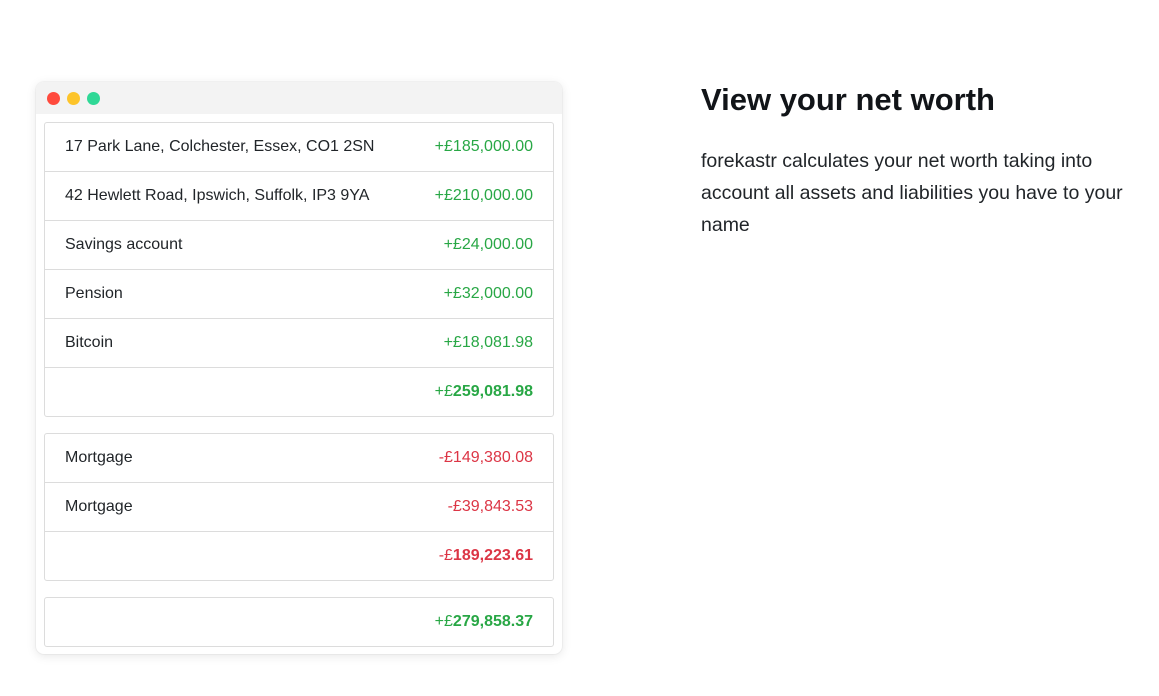  Describe the element at coordinates (488, 293) in the screenshot. I see `asset-value: +£32,000.00` at that location.